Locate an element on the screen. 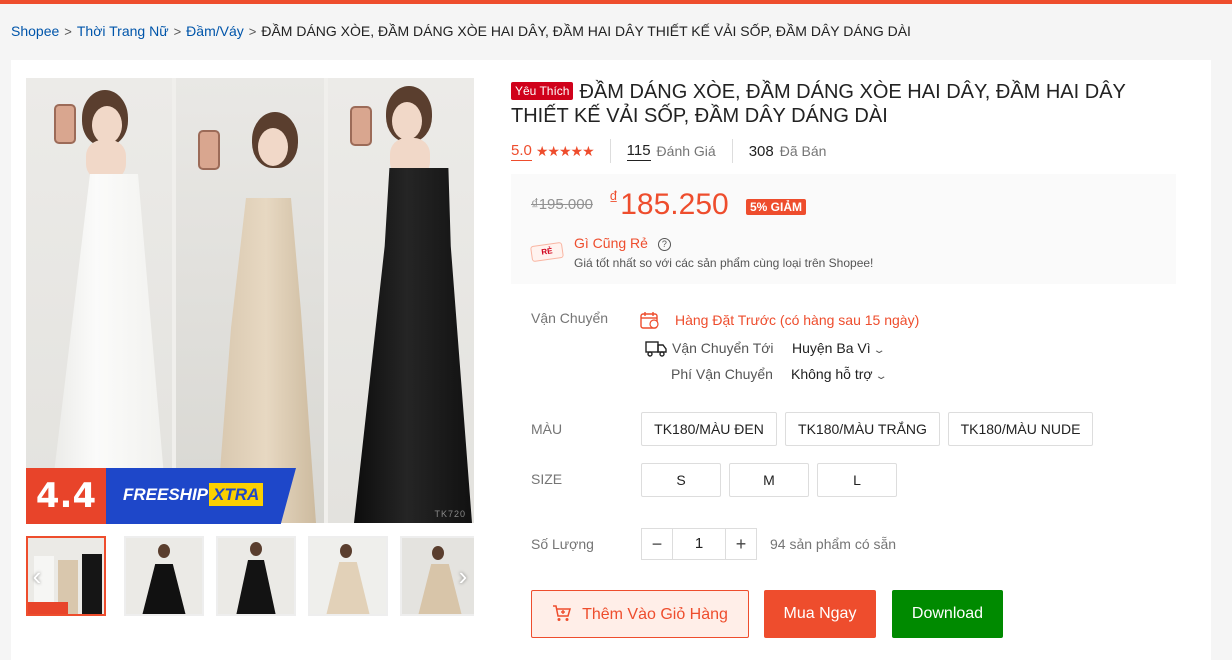 The width and height of the screenshot is (1232, 660). size-option-s: S is located at coordinates (681, 480).